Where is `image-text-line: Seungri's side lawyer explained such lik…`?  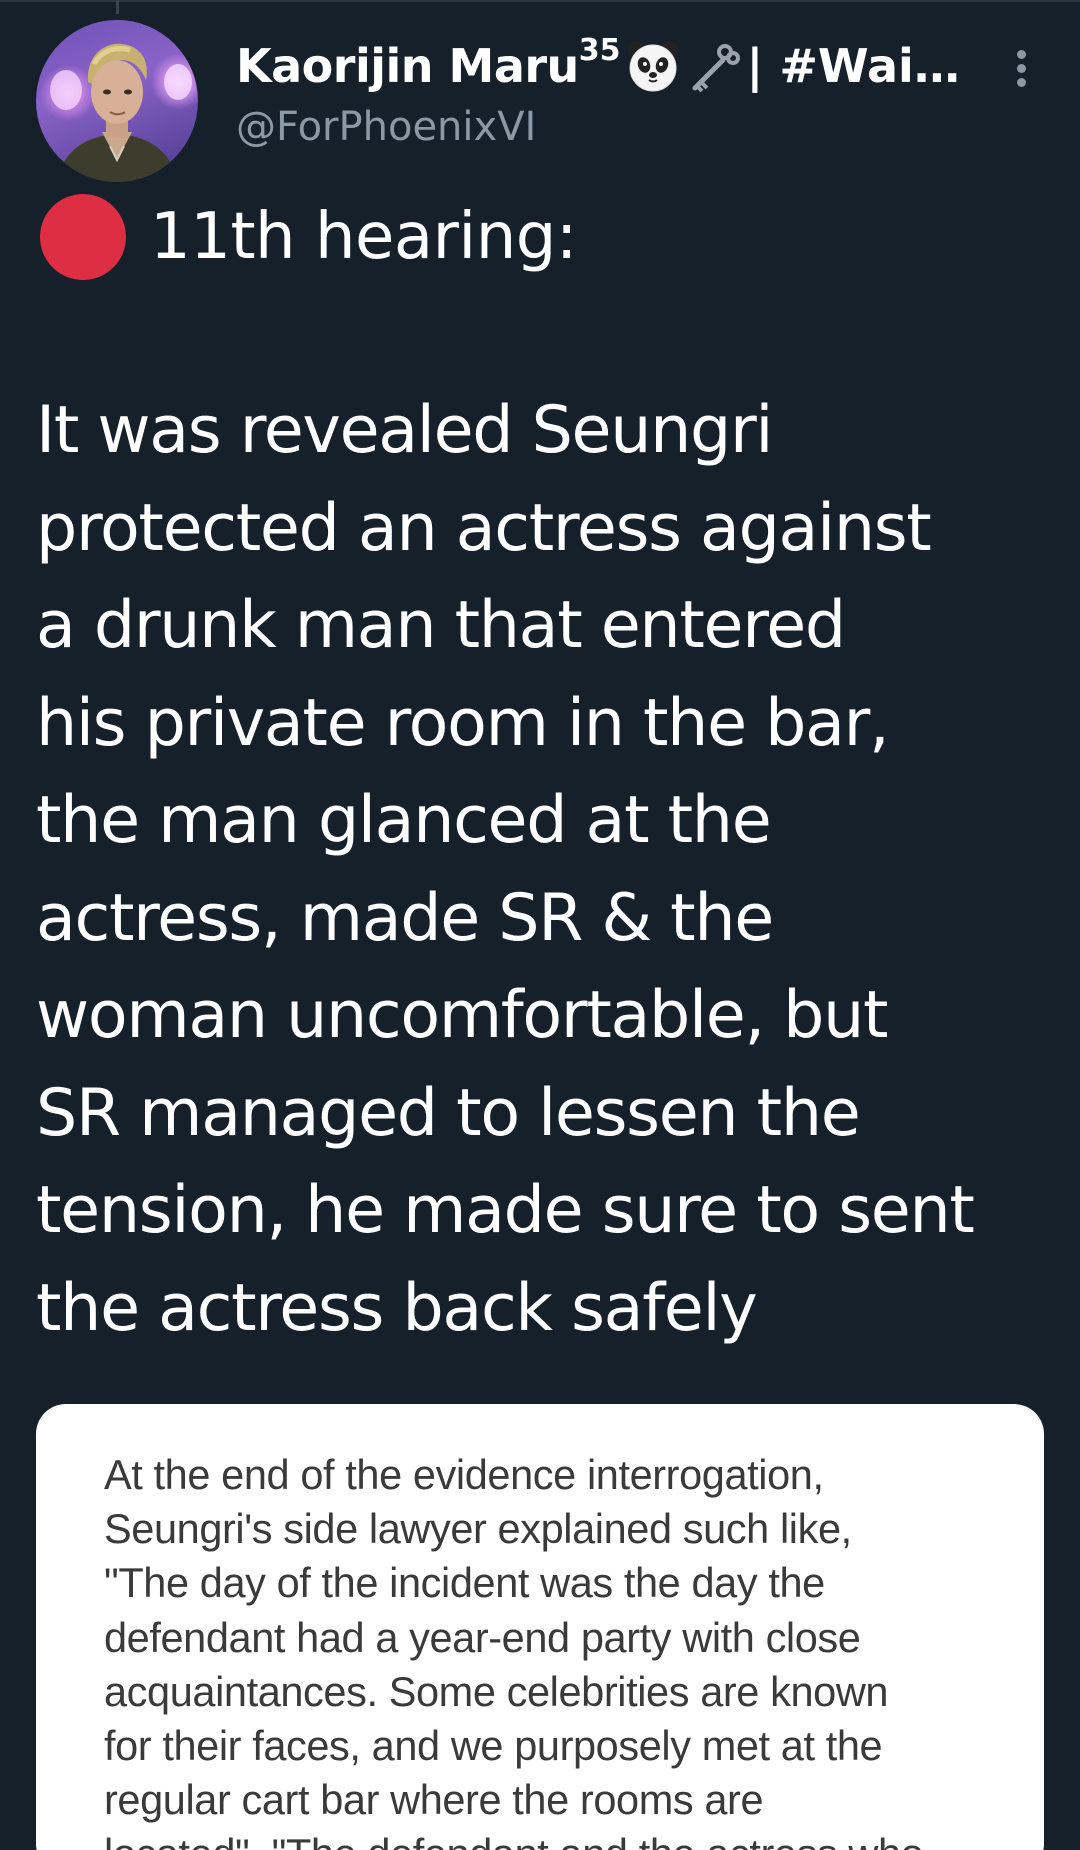
image-text-line: Seungri's side lawyer explained such lik… is located at coordinates (478, 1529).